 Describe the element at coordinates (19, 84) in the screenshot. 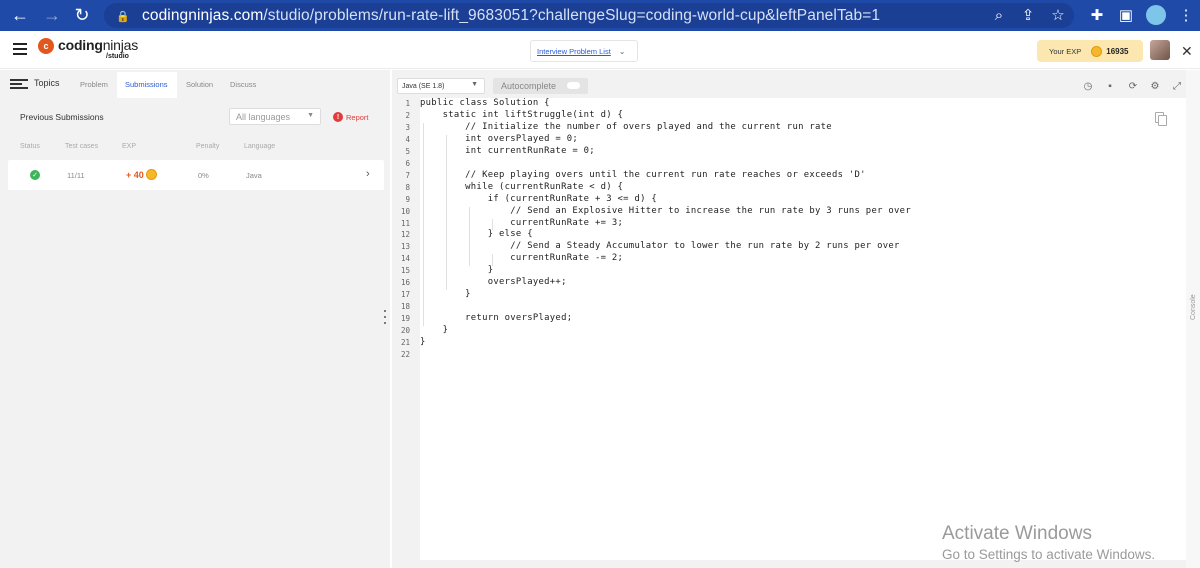

I see `topics-icon` at that location.